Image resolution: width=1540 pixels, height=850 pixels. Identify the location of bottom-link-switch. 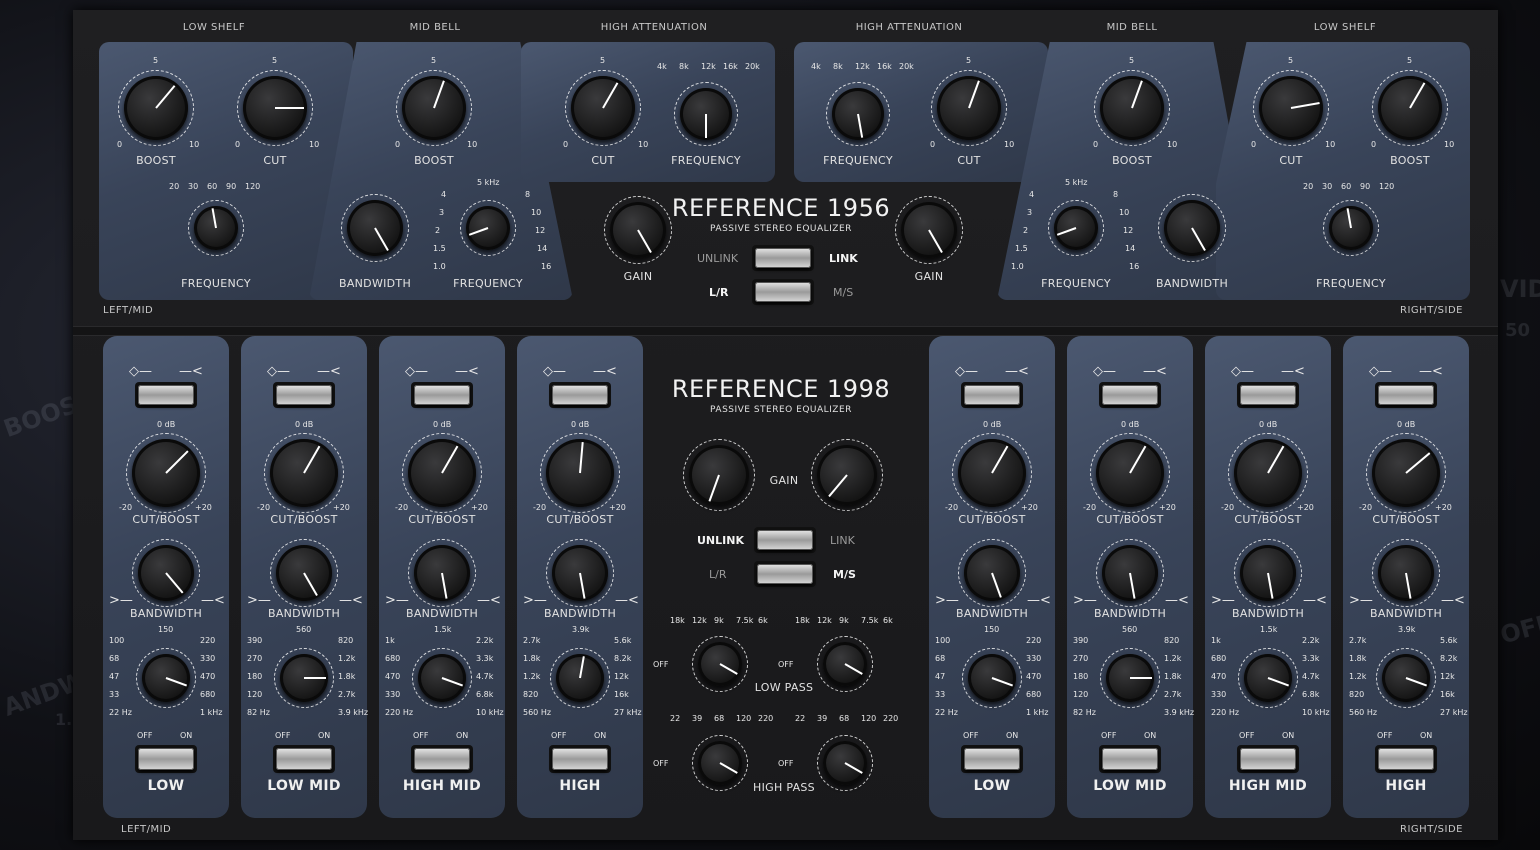
(785, 540).